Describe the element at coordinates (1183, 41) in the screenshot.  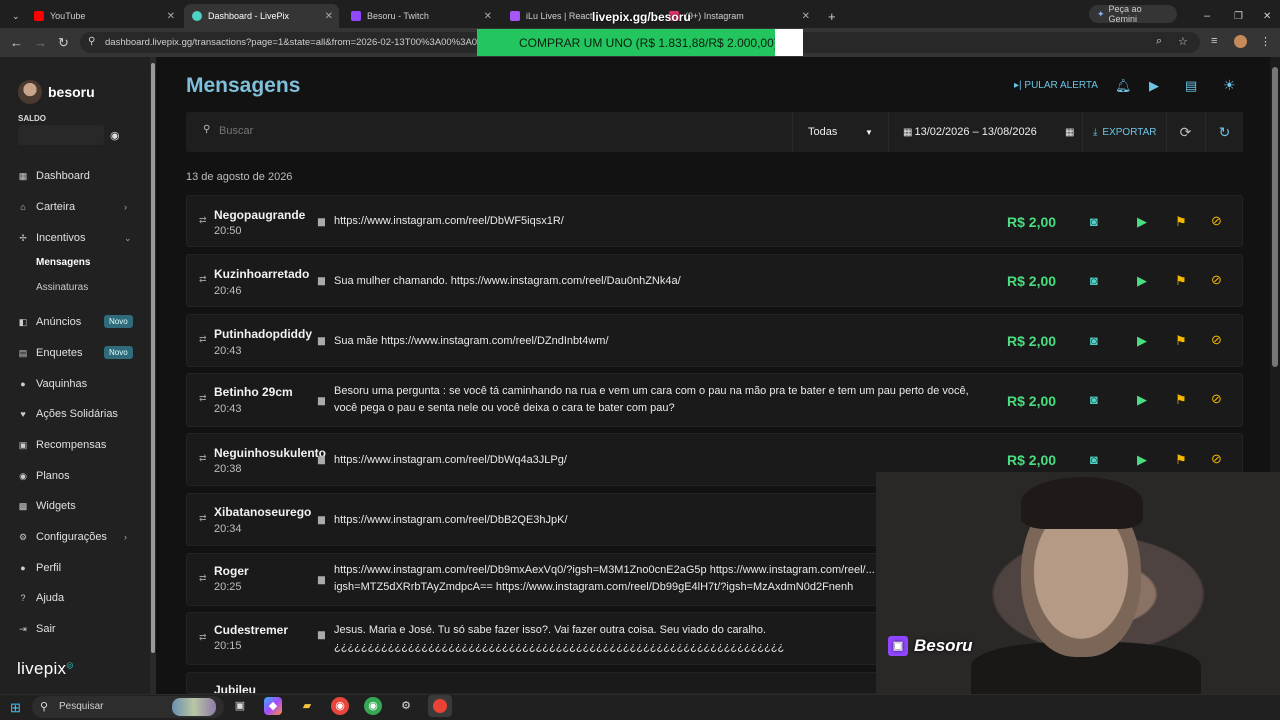
I see `bookmark-star-icon: ☆` at that location.